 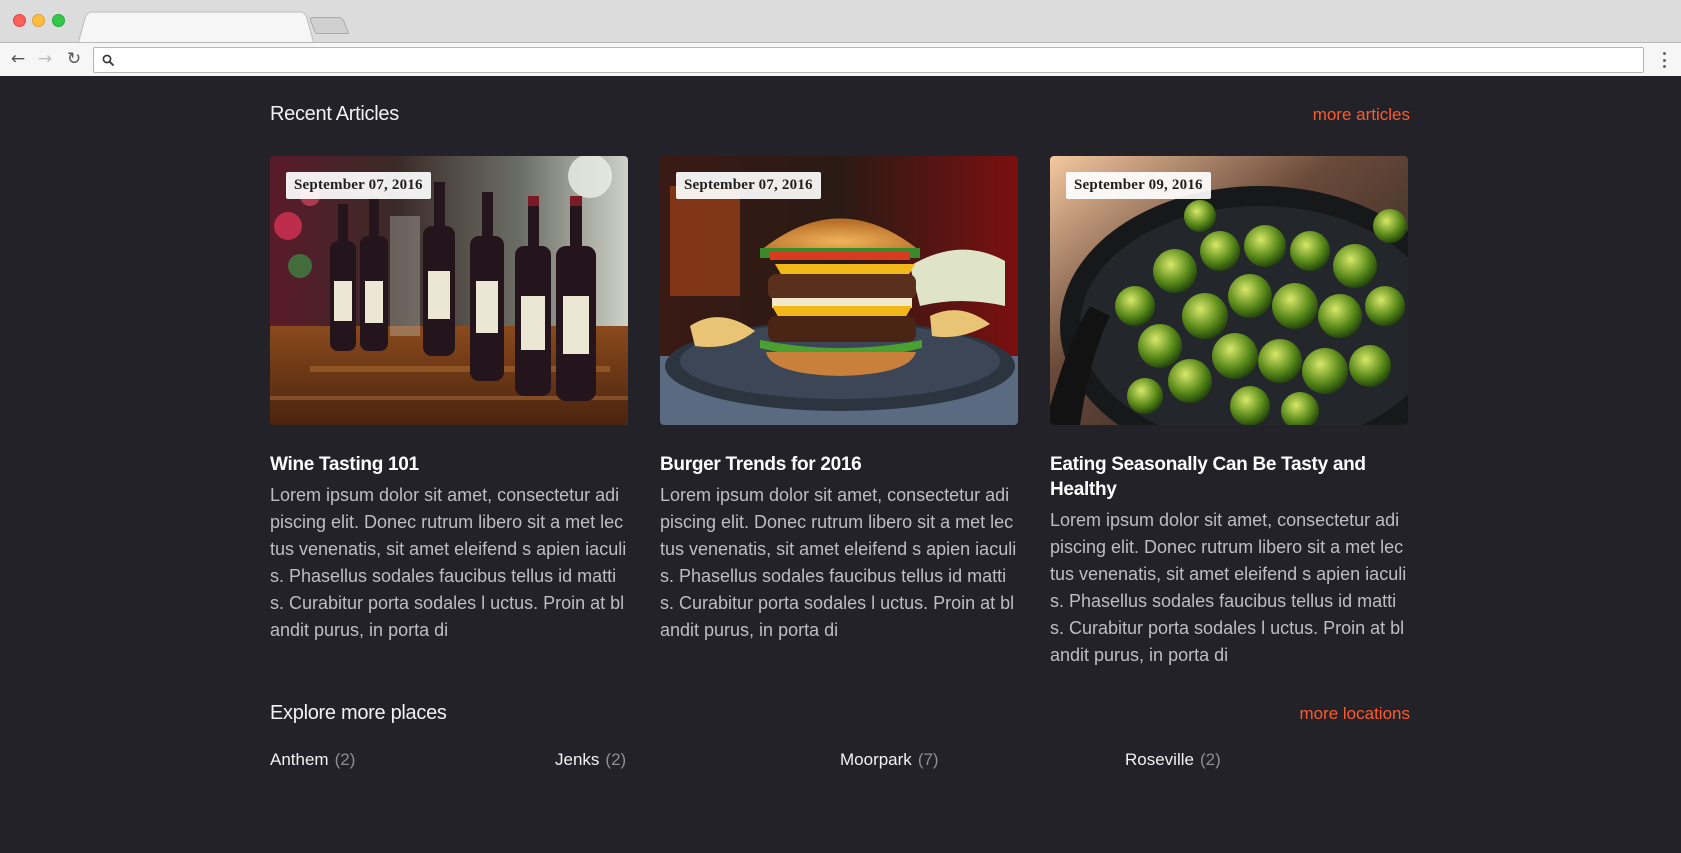 What do you see at coordinates (19, 20) in the screenshot?
I see `close-window-button` at bounding box center [19, 20].